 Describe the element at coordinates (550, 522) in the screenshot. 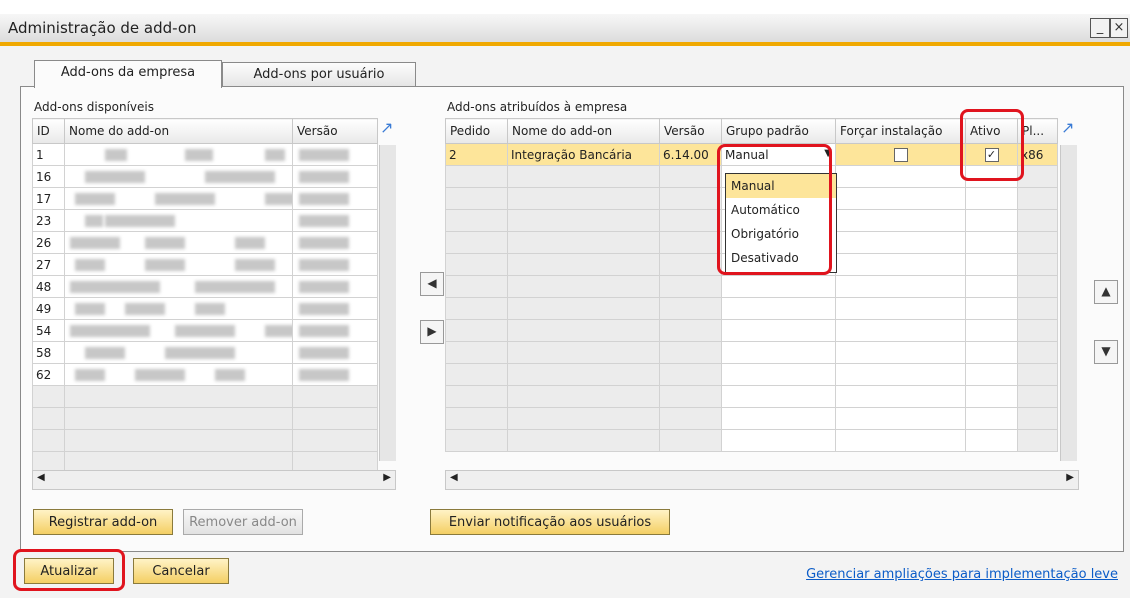

I see `send-notification-button: Enviar notificação aos usuários` at that location.